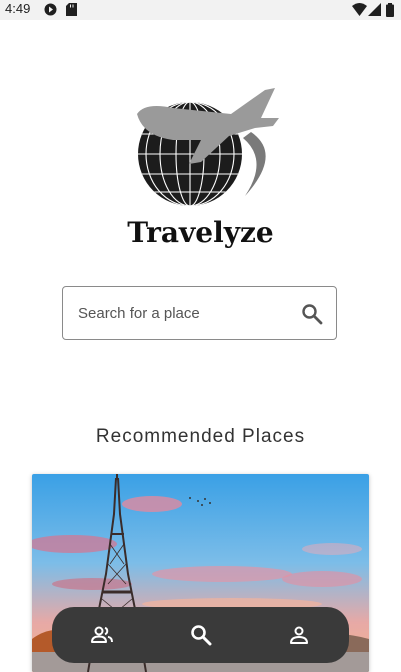 The width and height of the screenshot is (401, 672). I want to click on recommended-places-title: Recommended Places, so click(200, 436).